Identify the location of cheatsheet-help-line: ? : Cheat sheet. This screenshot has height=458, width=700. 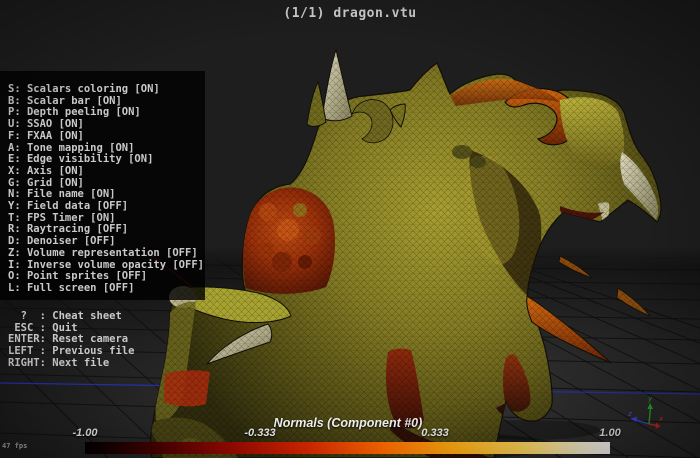
(65, 316).